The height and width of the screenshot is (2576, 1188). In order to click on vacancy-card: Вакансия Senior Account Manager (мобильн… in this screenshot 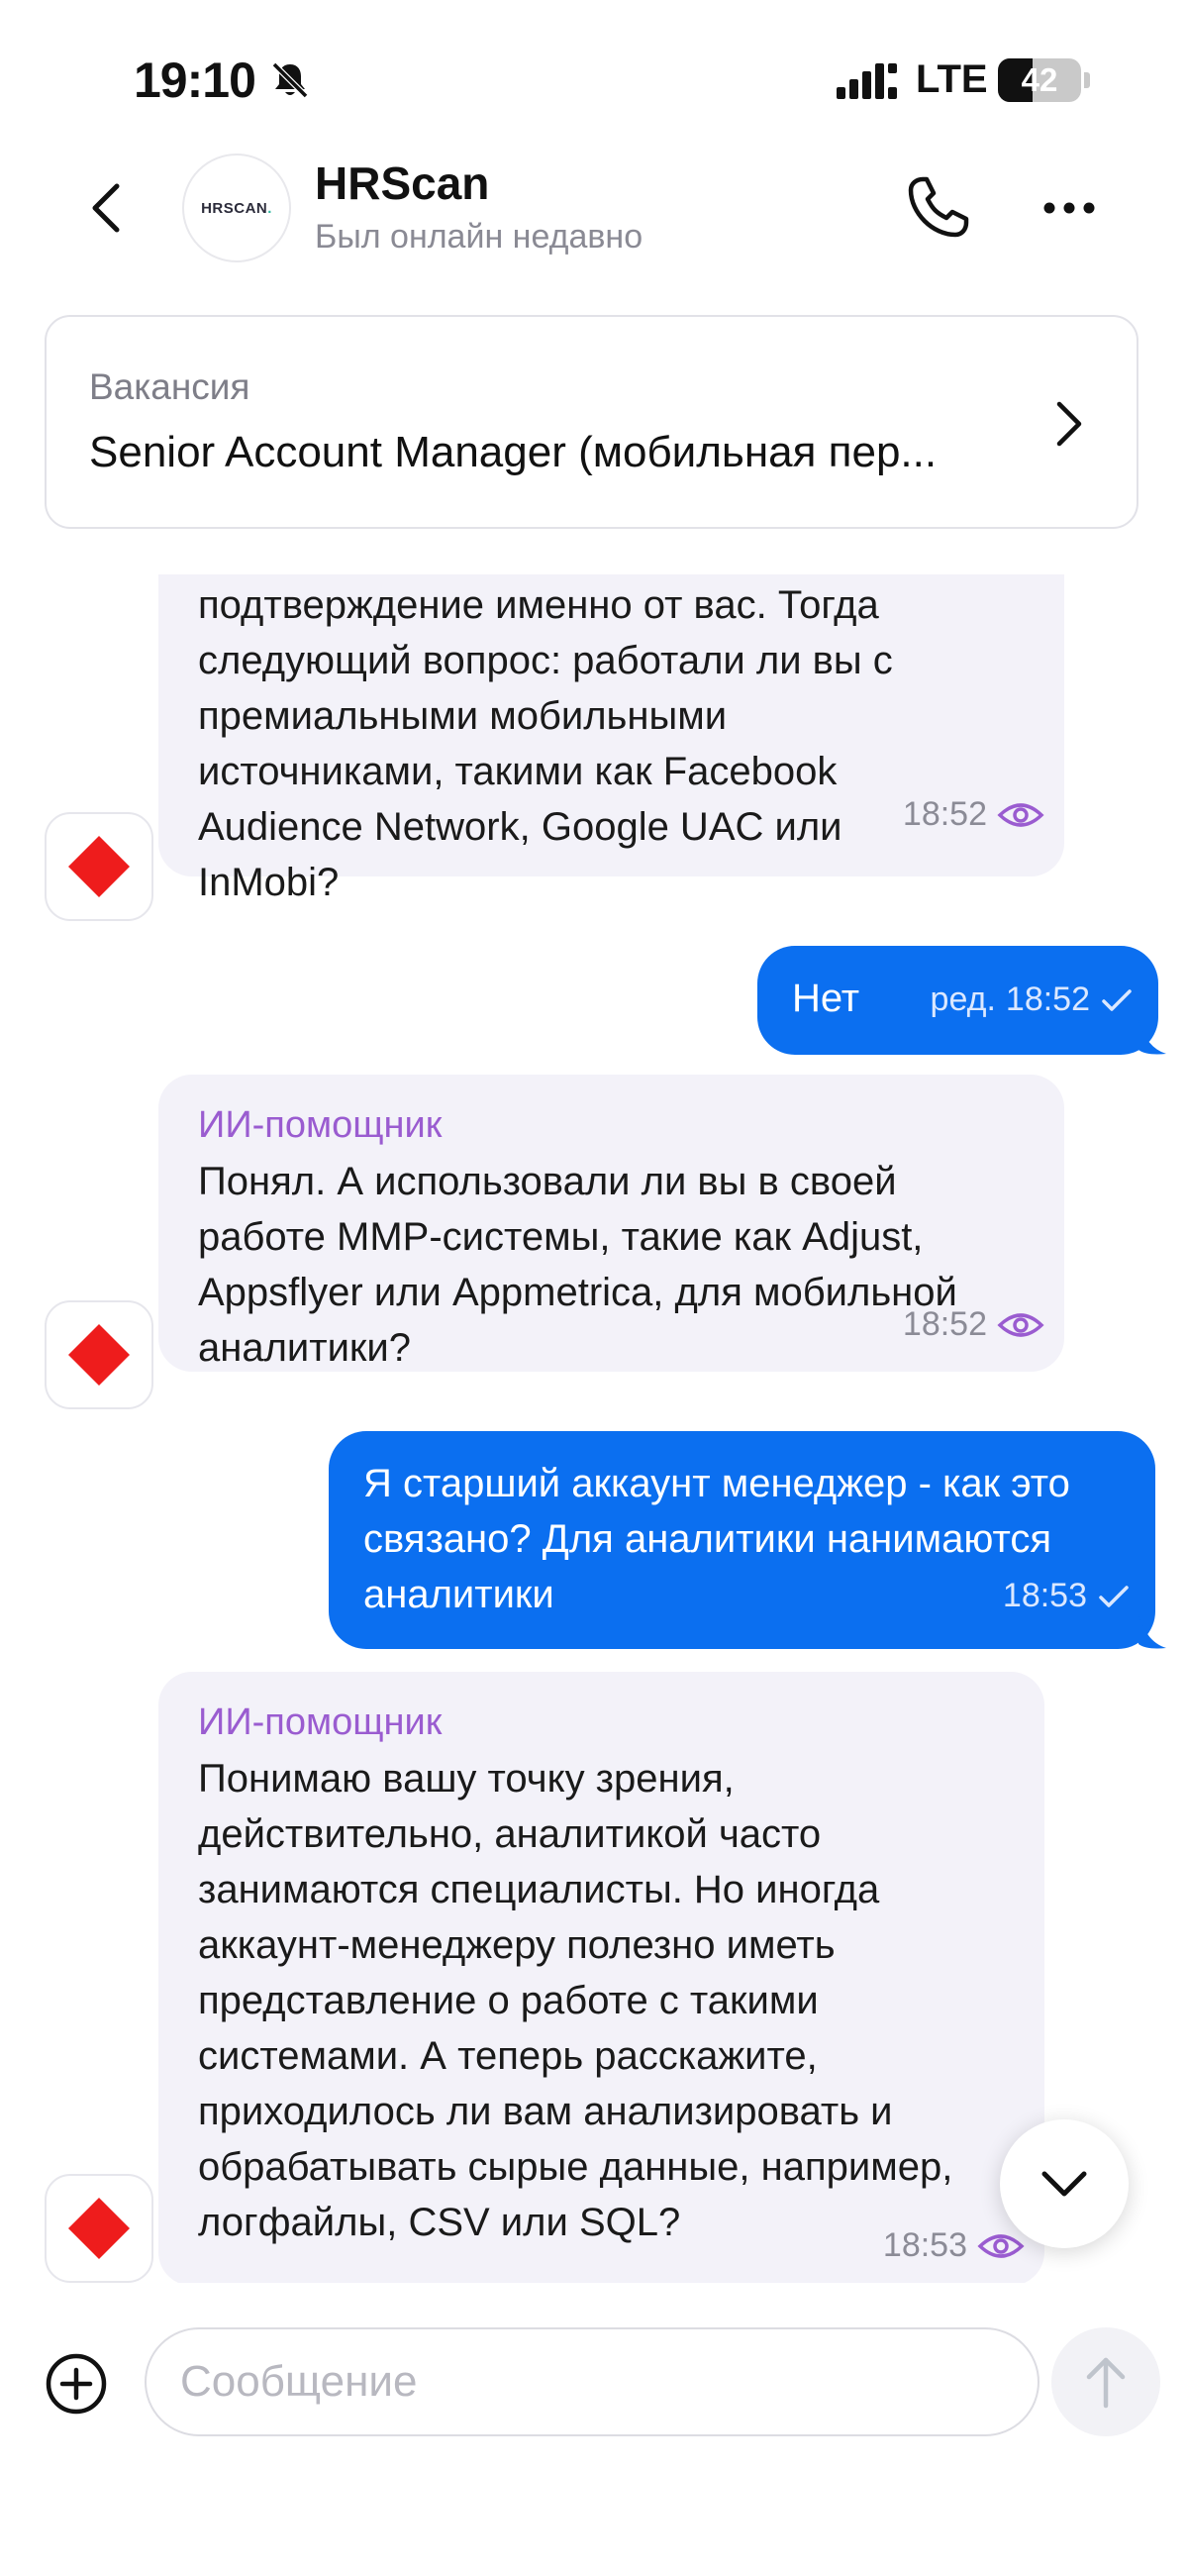, I will do `click(591, 422)`.